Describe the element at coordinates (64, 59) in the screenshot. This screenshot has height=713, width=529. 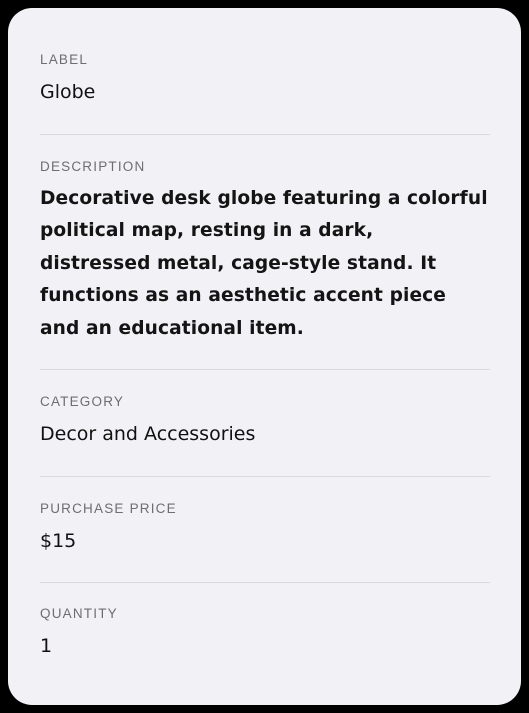
I see `label-field-title: LABEL` at that location.